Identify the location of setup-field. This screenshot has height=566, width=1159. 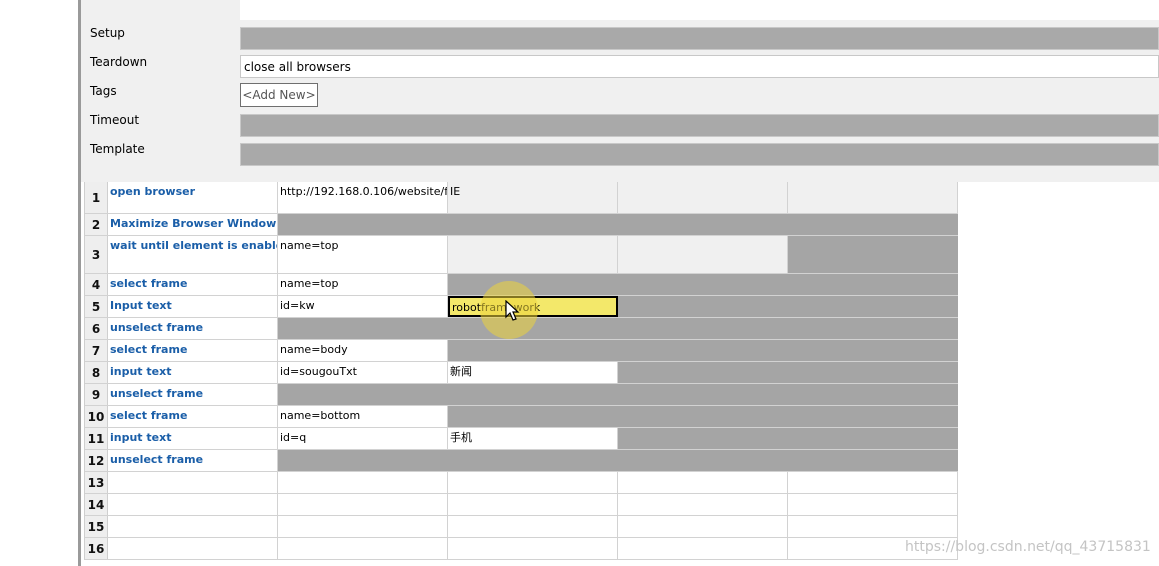
(699, 38).